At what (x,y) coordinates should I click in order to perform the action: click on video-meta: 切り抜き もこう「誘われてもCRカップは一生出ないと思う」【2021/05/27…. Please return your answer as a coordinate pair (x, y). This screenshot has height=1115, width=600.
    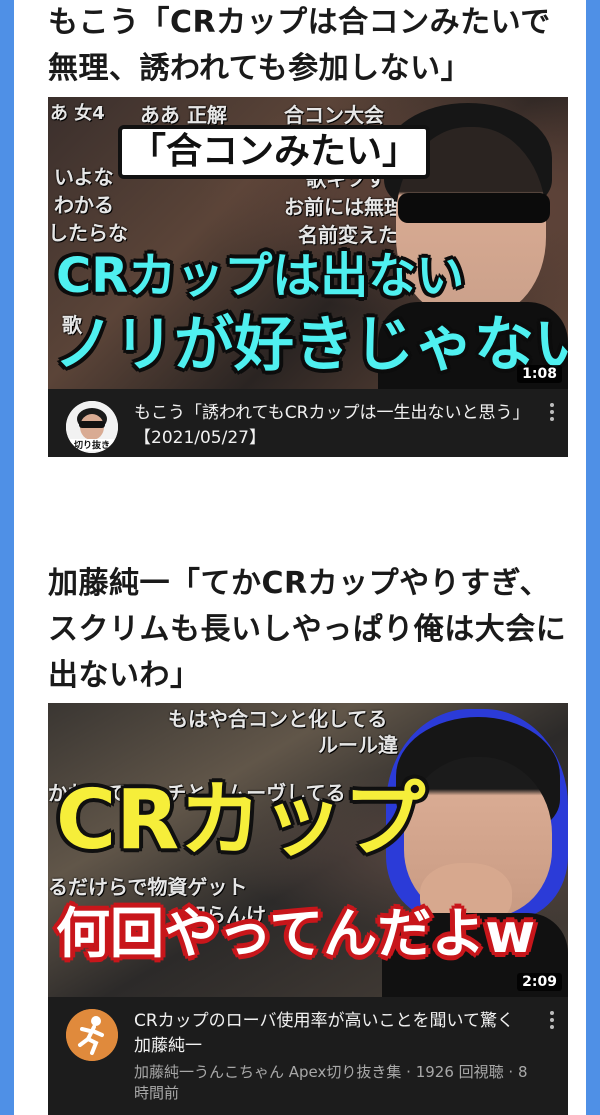
    Looking at the image, I should click on (308, 423).